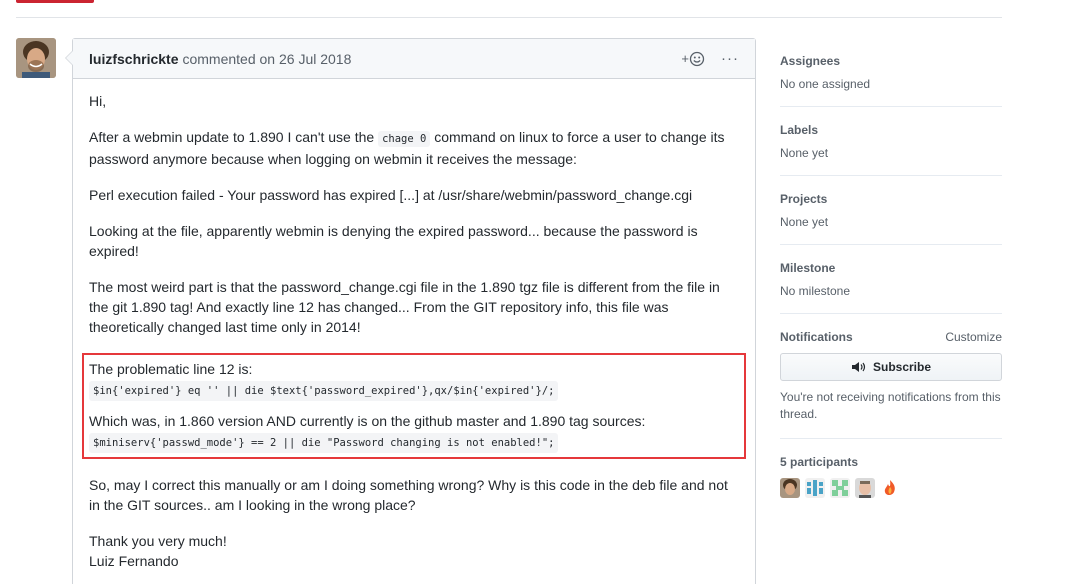 The width and height of the screenshot is (1080, 584). I want to click on projects-value: None yet, so click(804, 222).